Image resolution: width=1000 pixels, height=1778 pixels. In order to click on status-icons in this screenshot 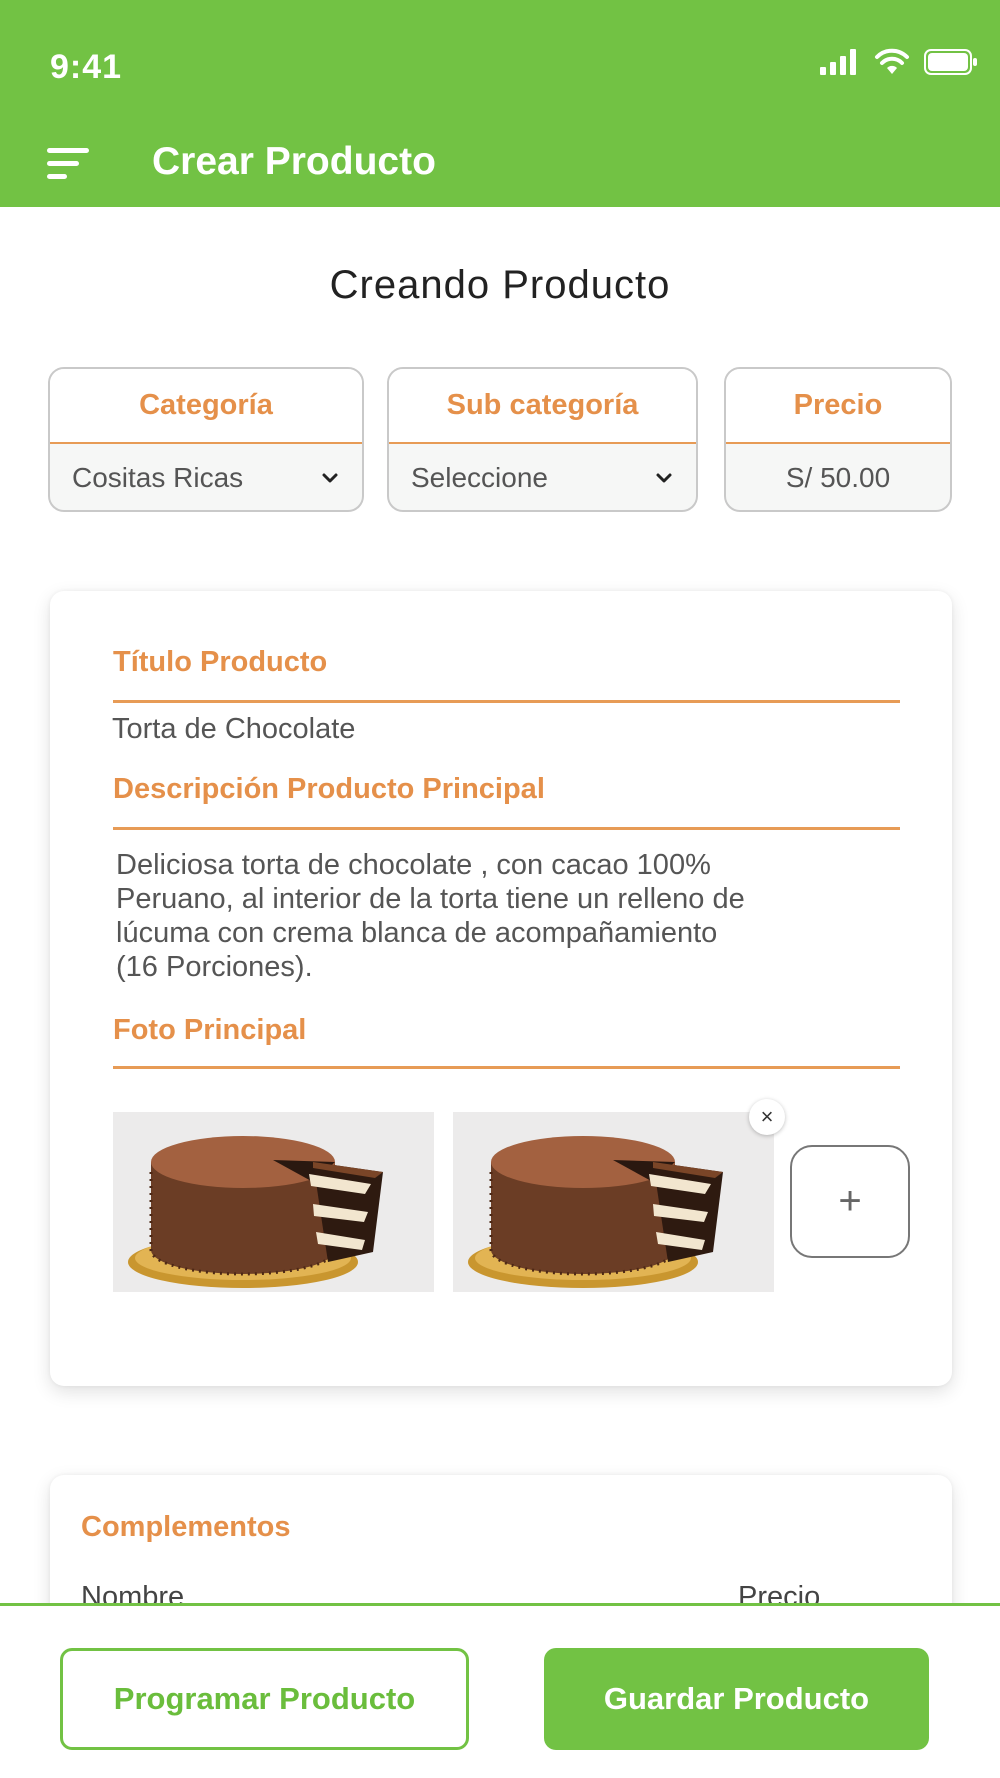, I will do `click(899, 62)`.